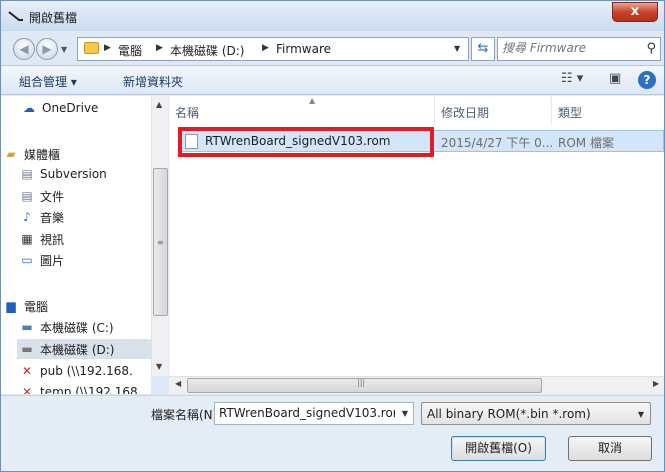  What do you see at coordinates (41, 217) in the screenshot?
I see `nav-item-music: ♪ 音樂` at bounding box center [41, 217].